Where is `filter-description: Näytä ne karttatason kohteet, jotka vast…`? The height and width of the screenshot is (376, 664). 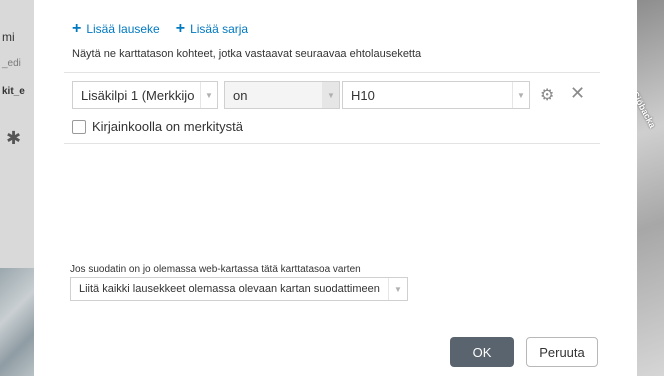 filter-description: Näytä ne karttatason kohteet, jotka vast… is located at coordinates (247, 54).